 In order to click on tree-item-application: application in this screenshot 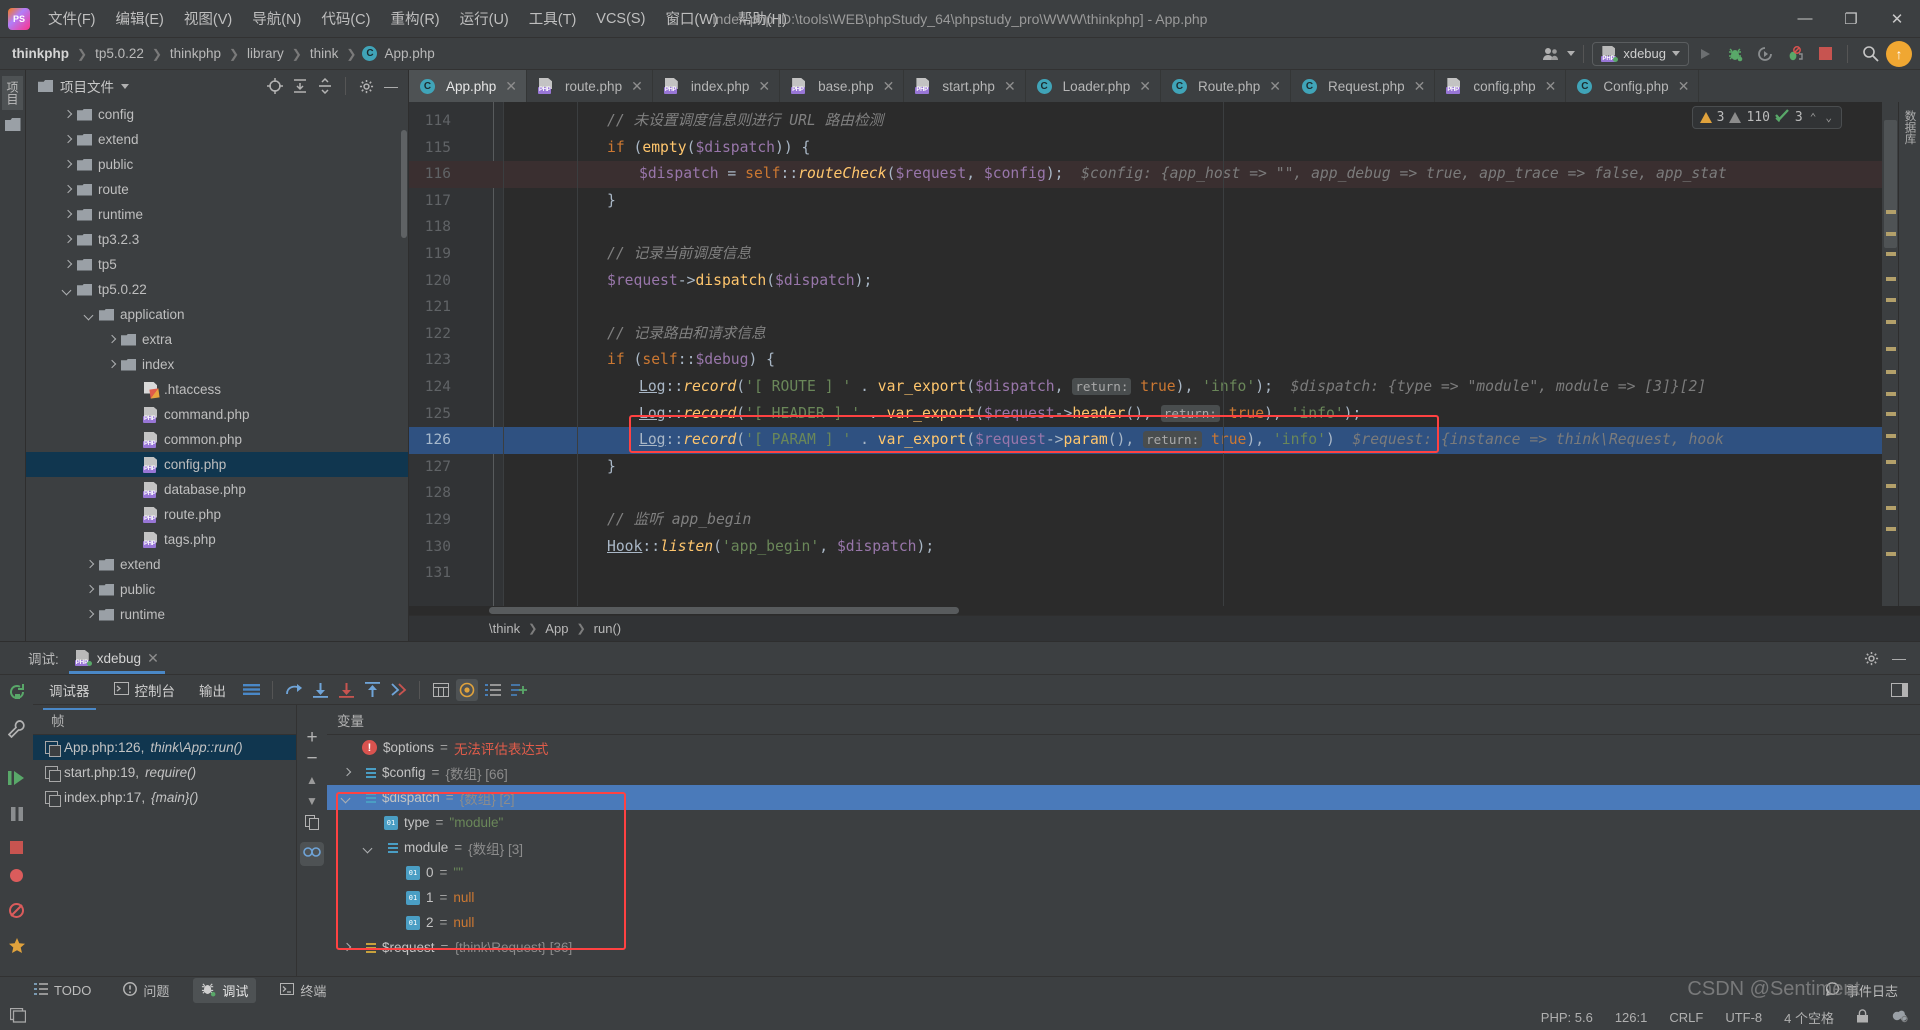, I will do `click(217, 314)`.